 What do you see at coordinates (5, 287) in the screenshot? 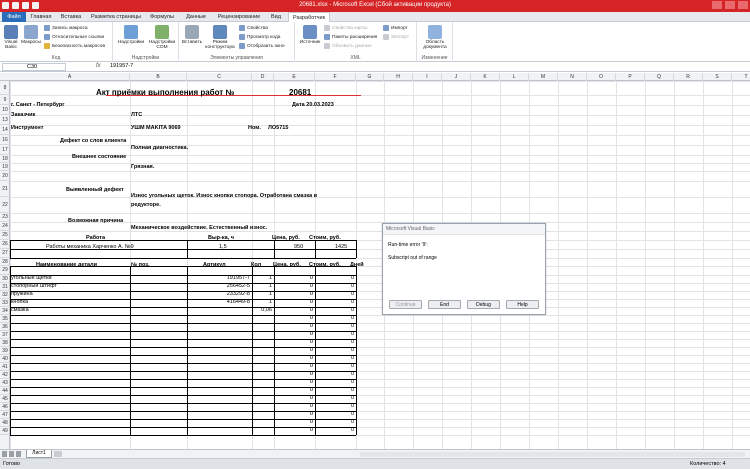
I see `row-header-31: 31` at bounding box center [5, 287].